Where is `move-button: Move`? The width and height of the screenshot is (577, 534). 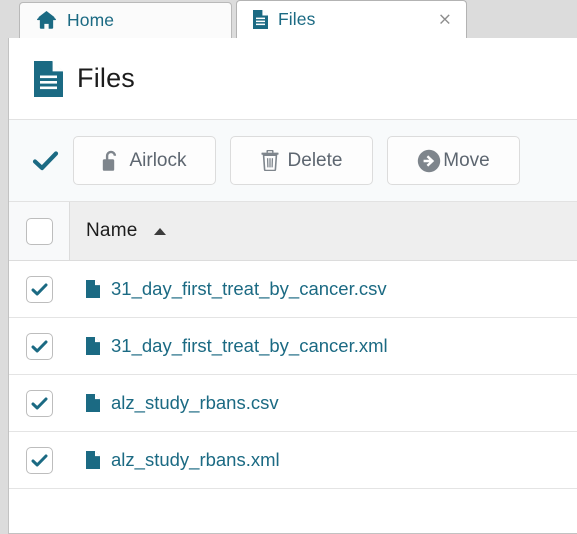 move-button: Move is located at coordinates (453, 160).